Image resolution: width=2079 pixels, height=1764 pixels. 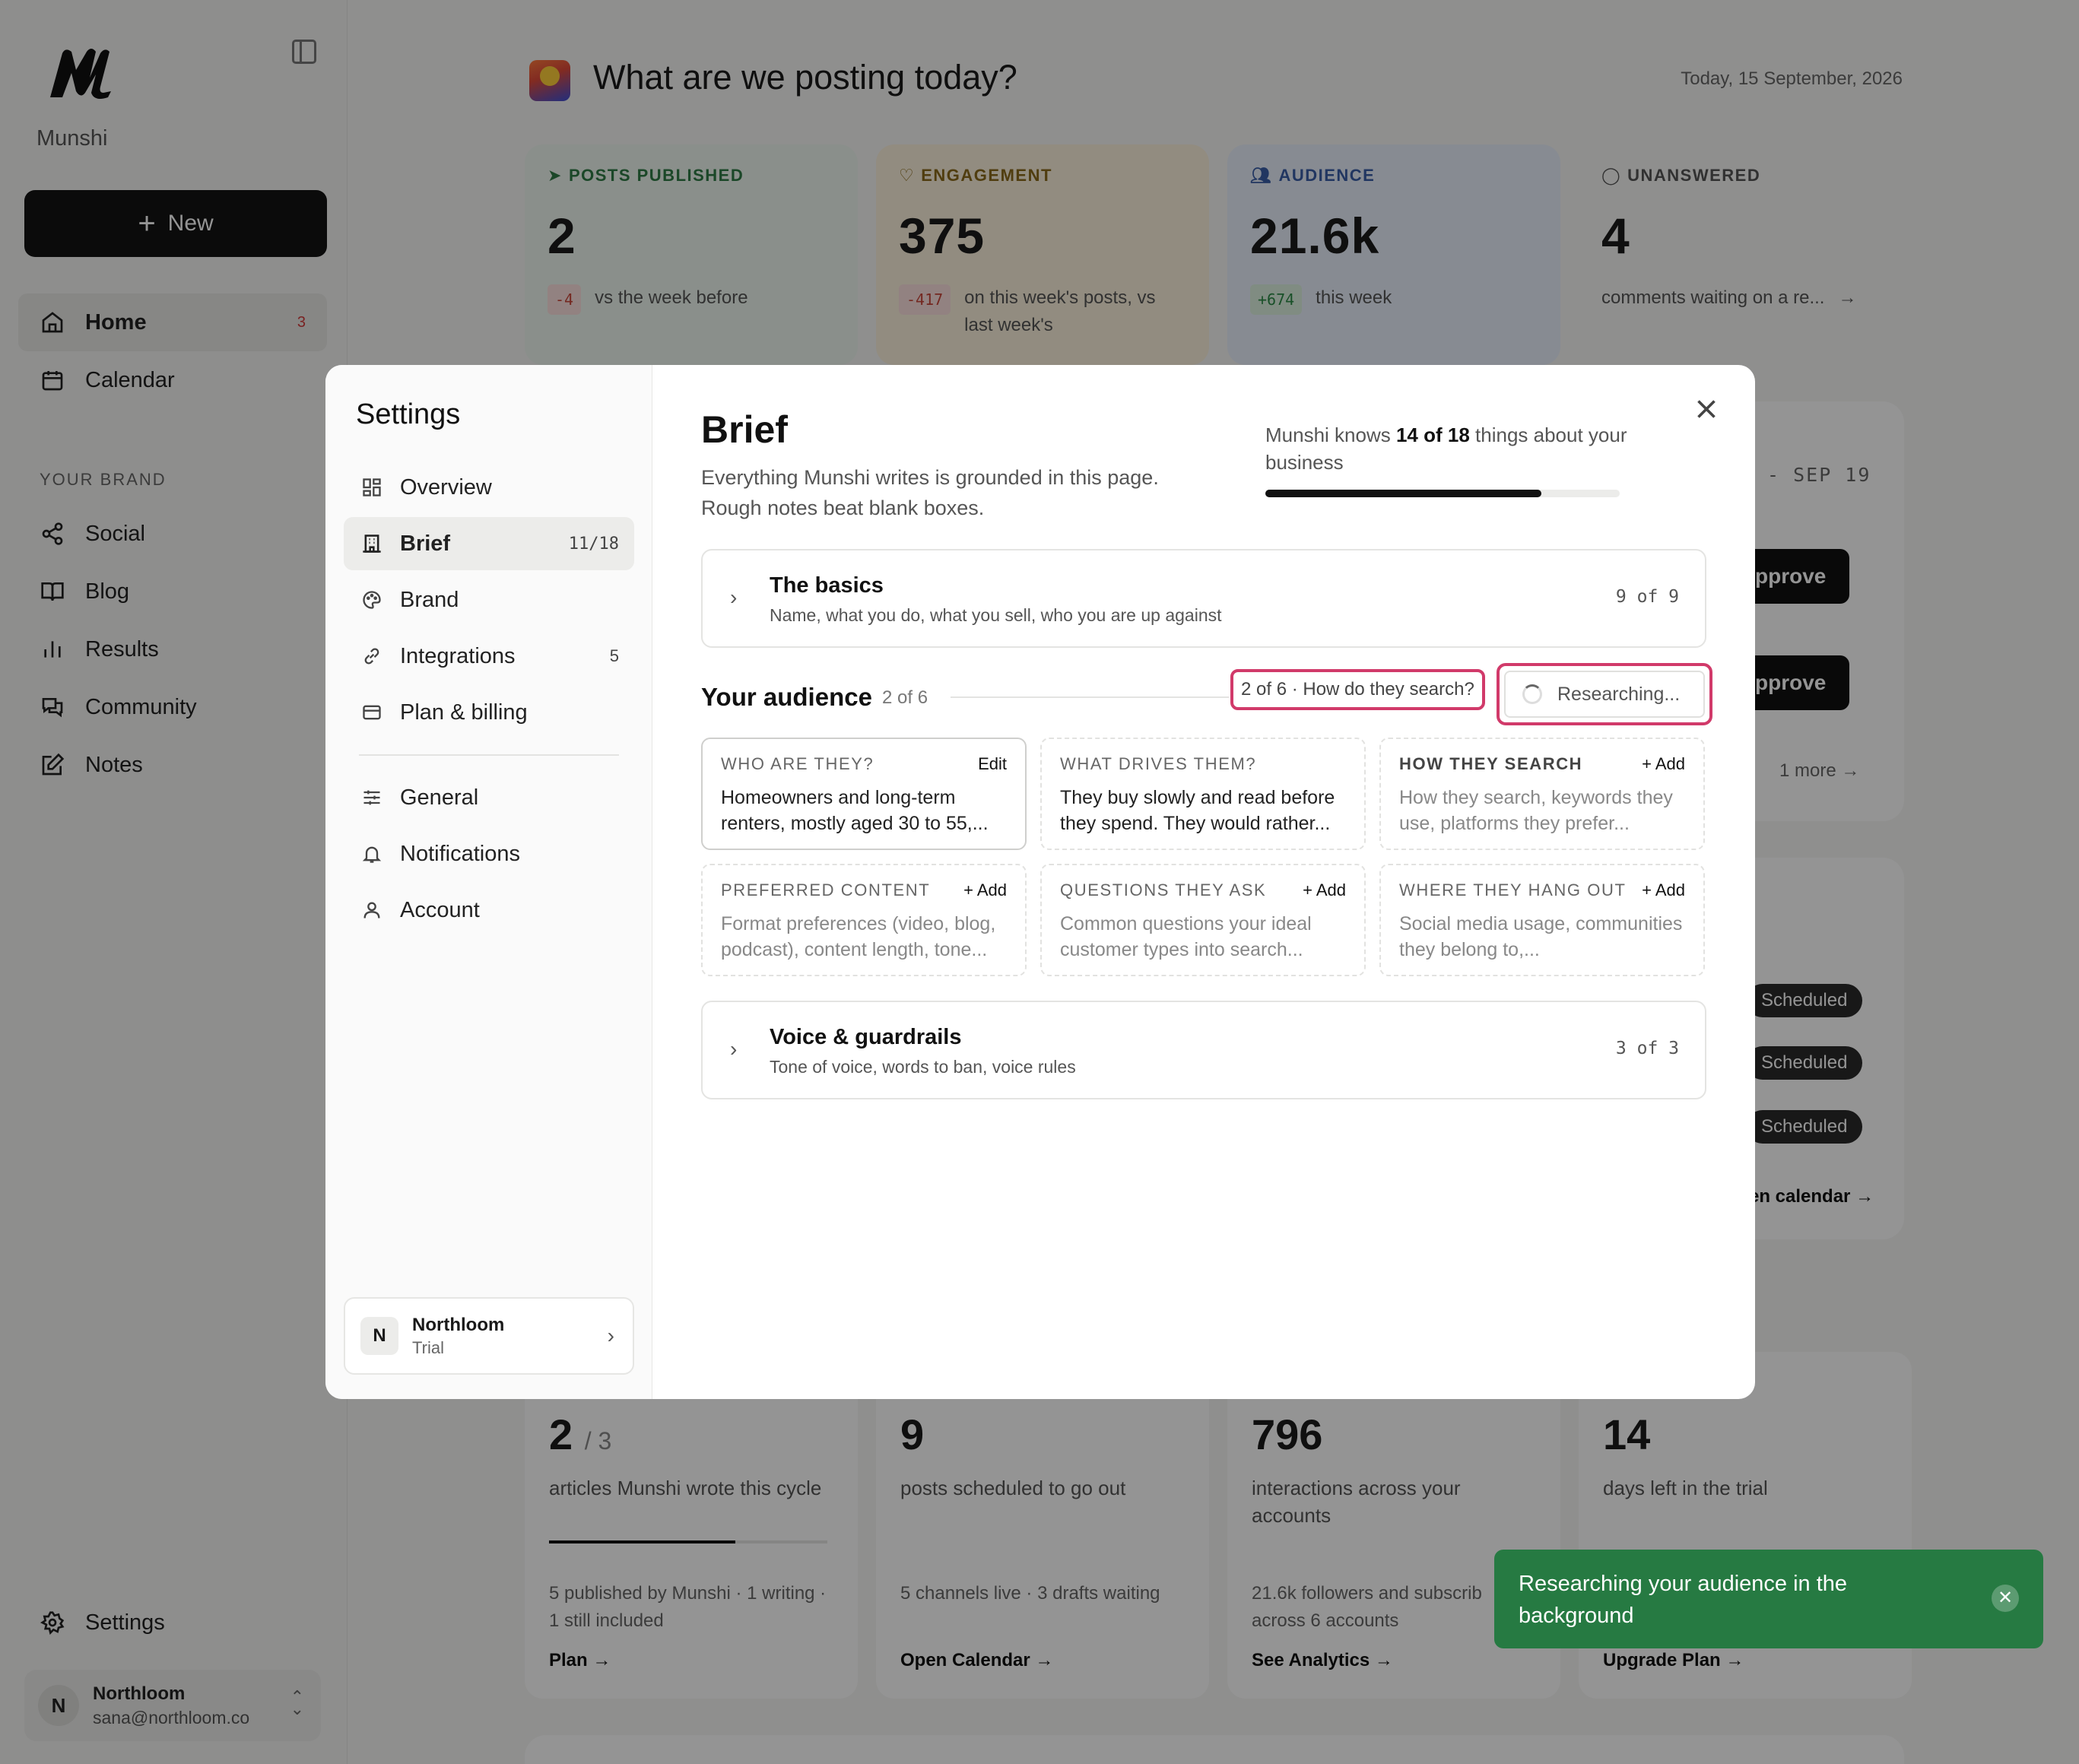 What do you see at coordinates (489, 1336) in the screenshot?
I see `workspace-switcher: N Northloom Trial ›` at bounding box center [489, 1336].